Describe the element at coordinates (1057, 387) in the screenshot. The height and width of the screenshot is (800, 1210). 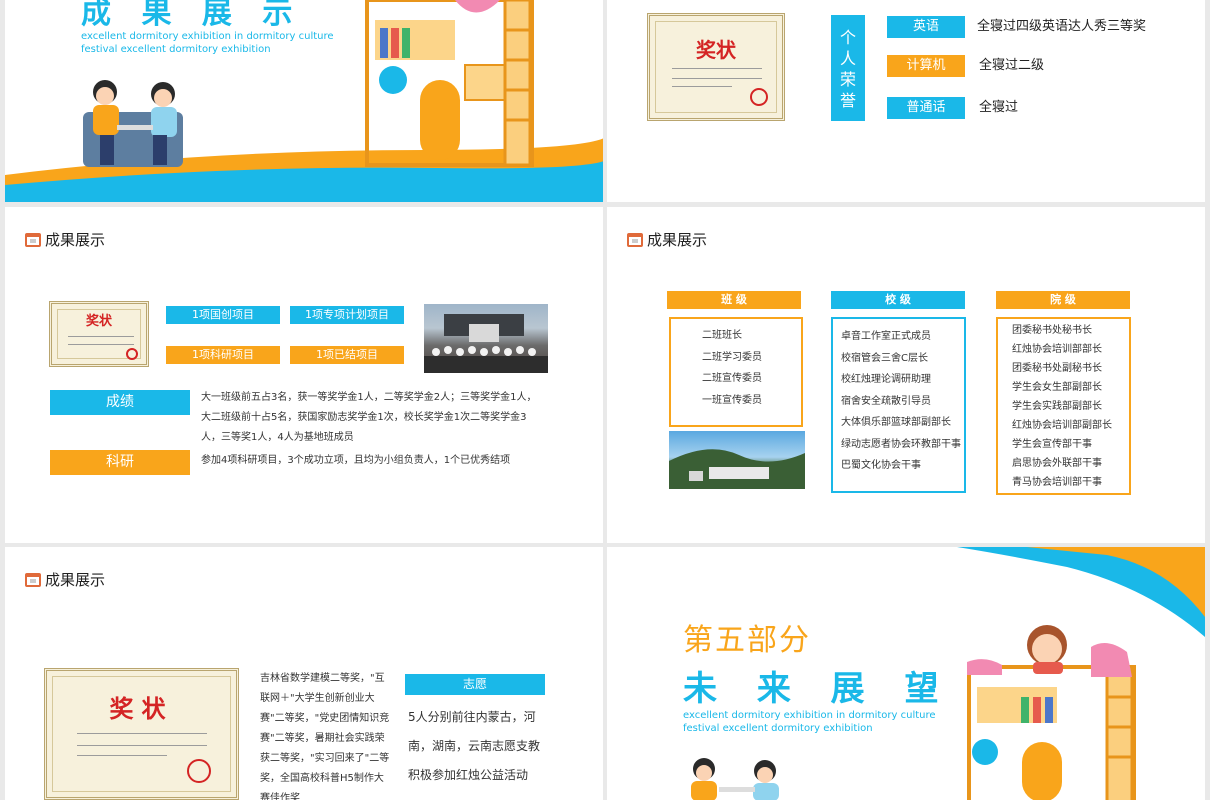
I see `role-item: 学生会女生部副部长` at that location.